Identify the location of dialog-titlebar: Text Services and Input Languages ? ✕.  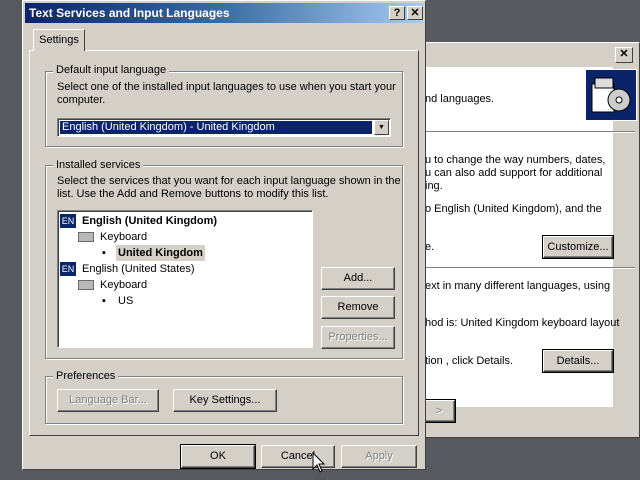
(224, 13).